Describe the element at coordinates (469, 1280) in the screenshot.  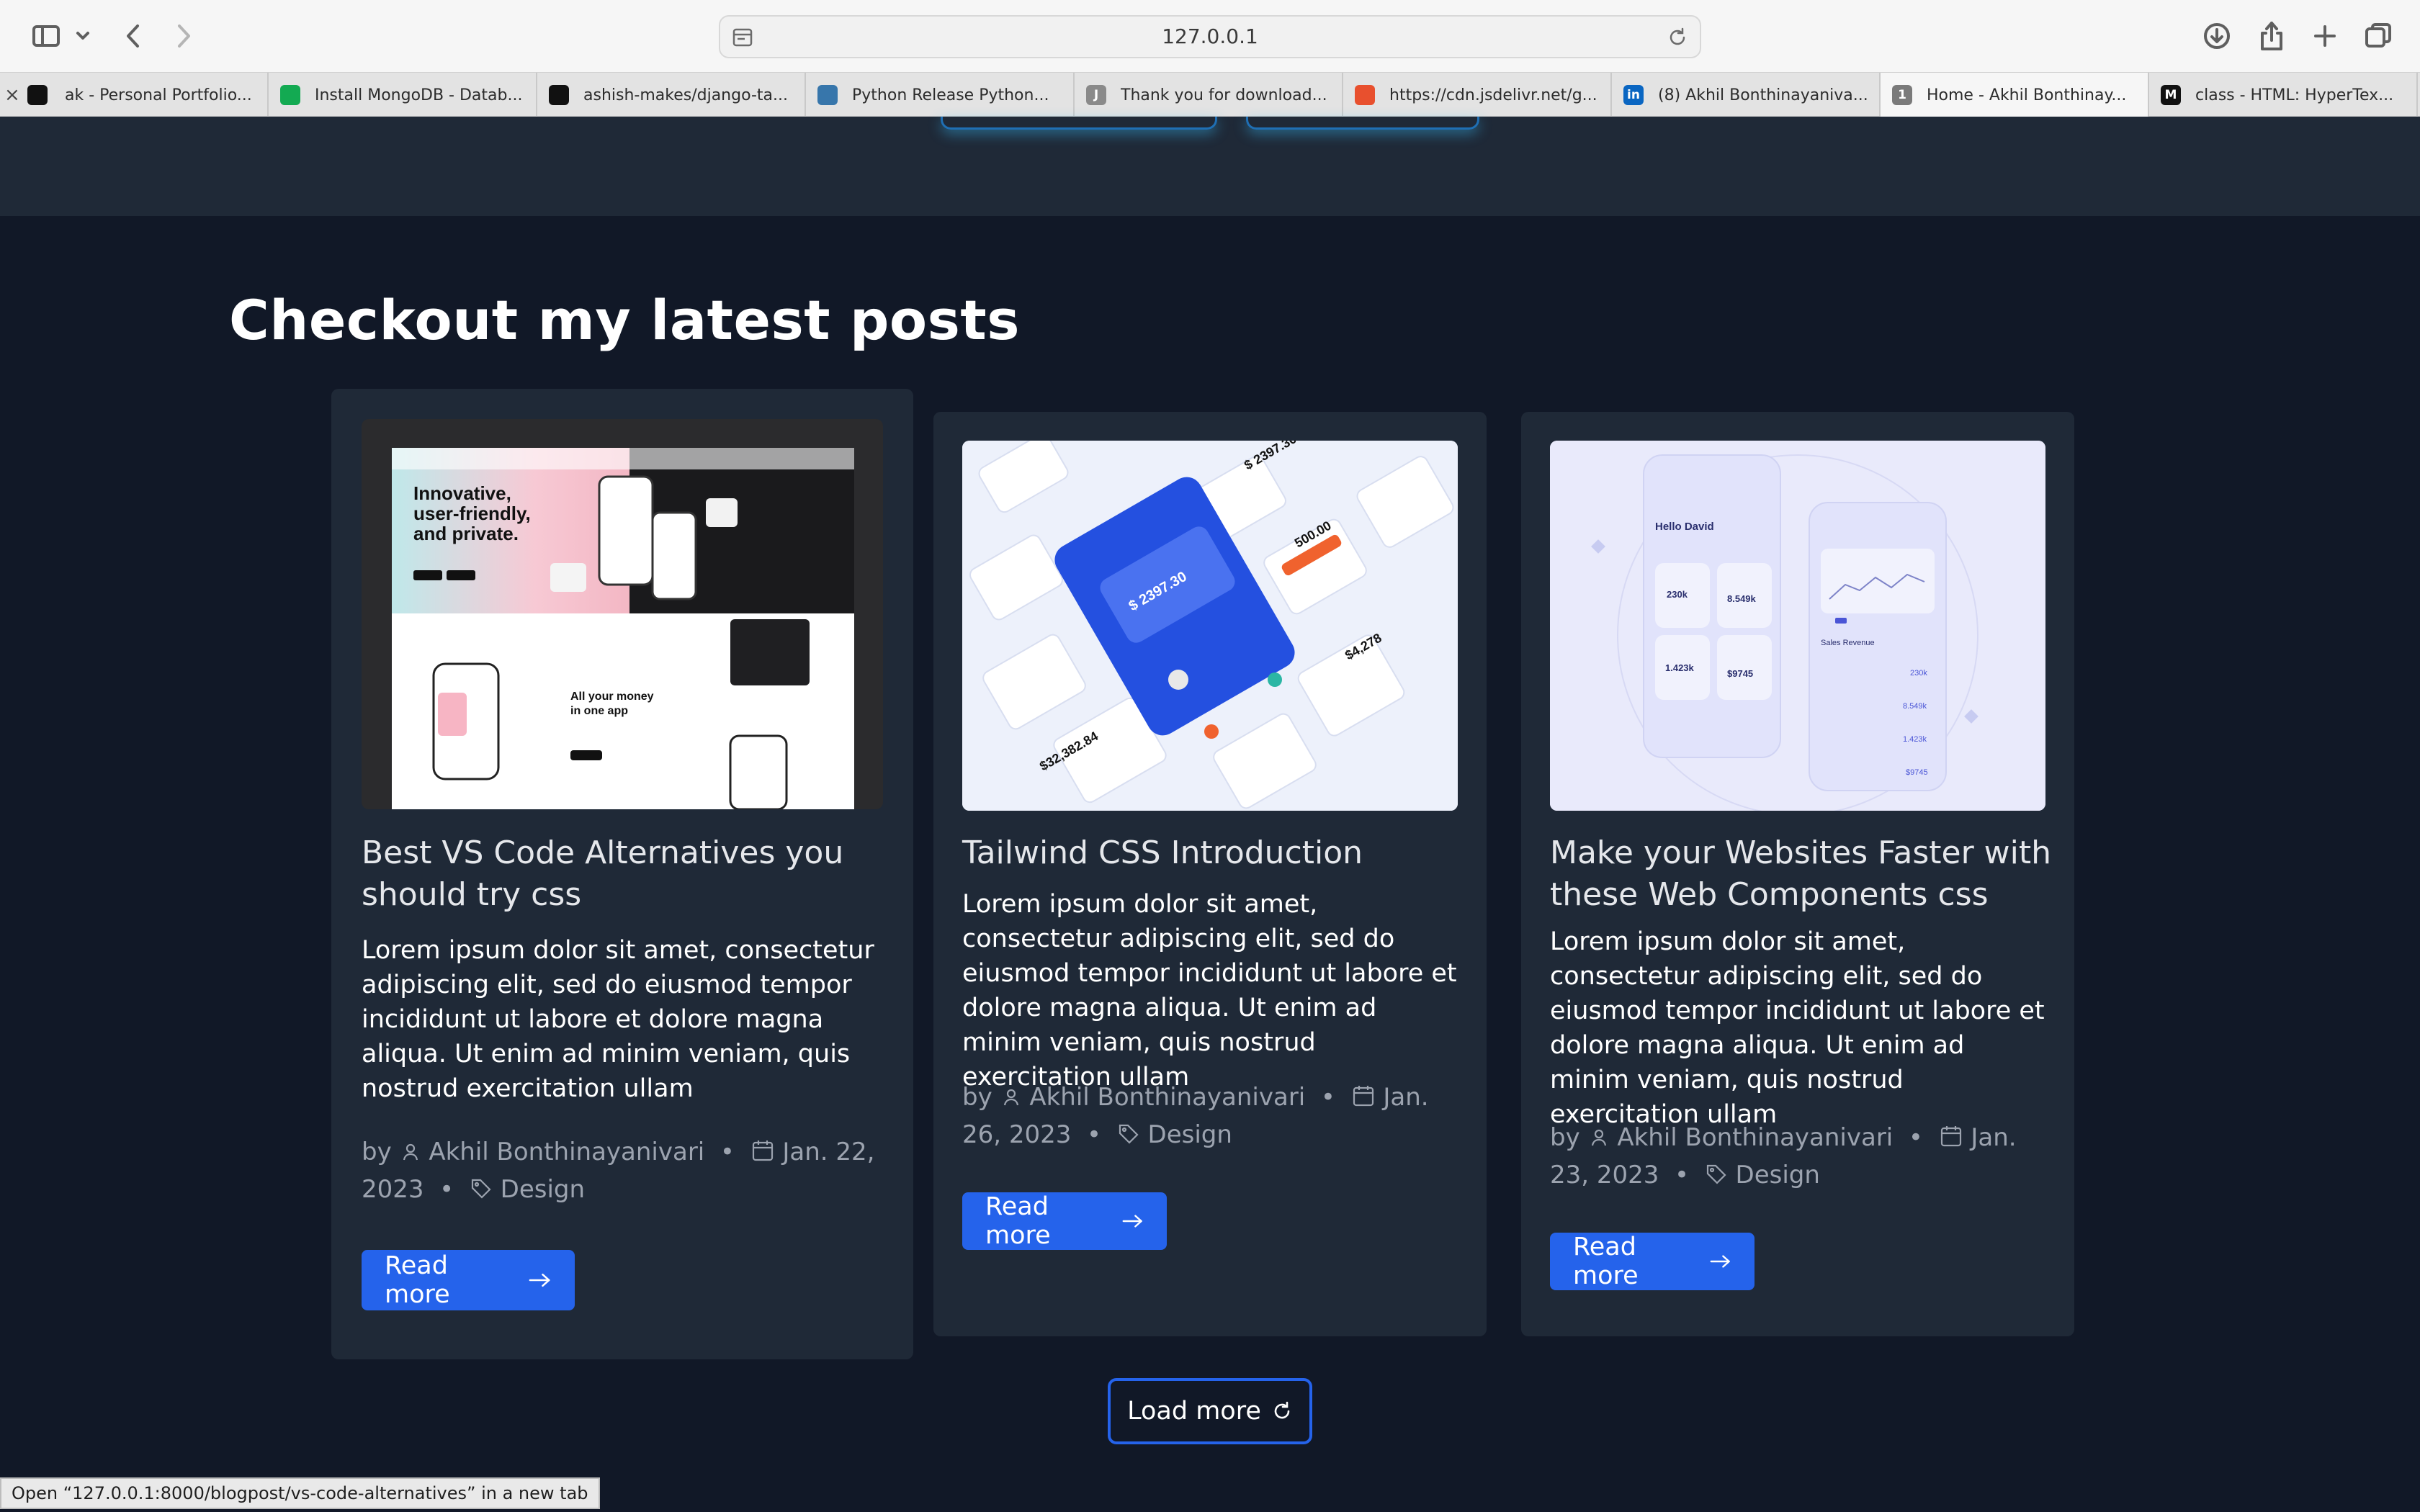
I see `read-more-button-1: Read more` at that location.